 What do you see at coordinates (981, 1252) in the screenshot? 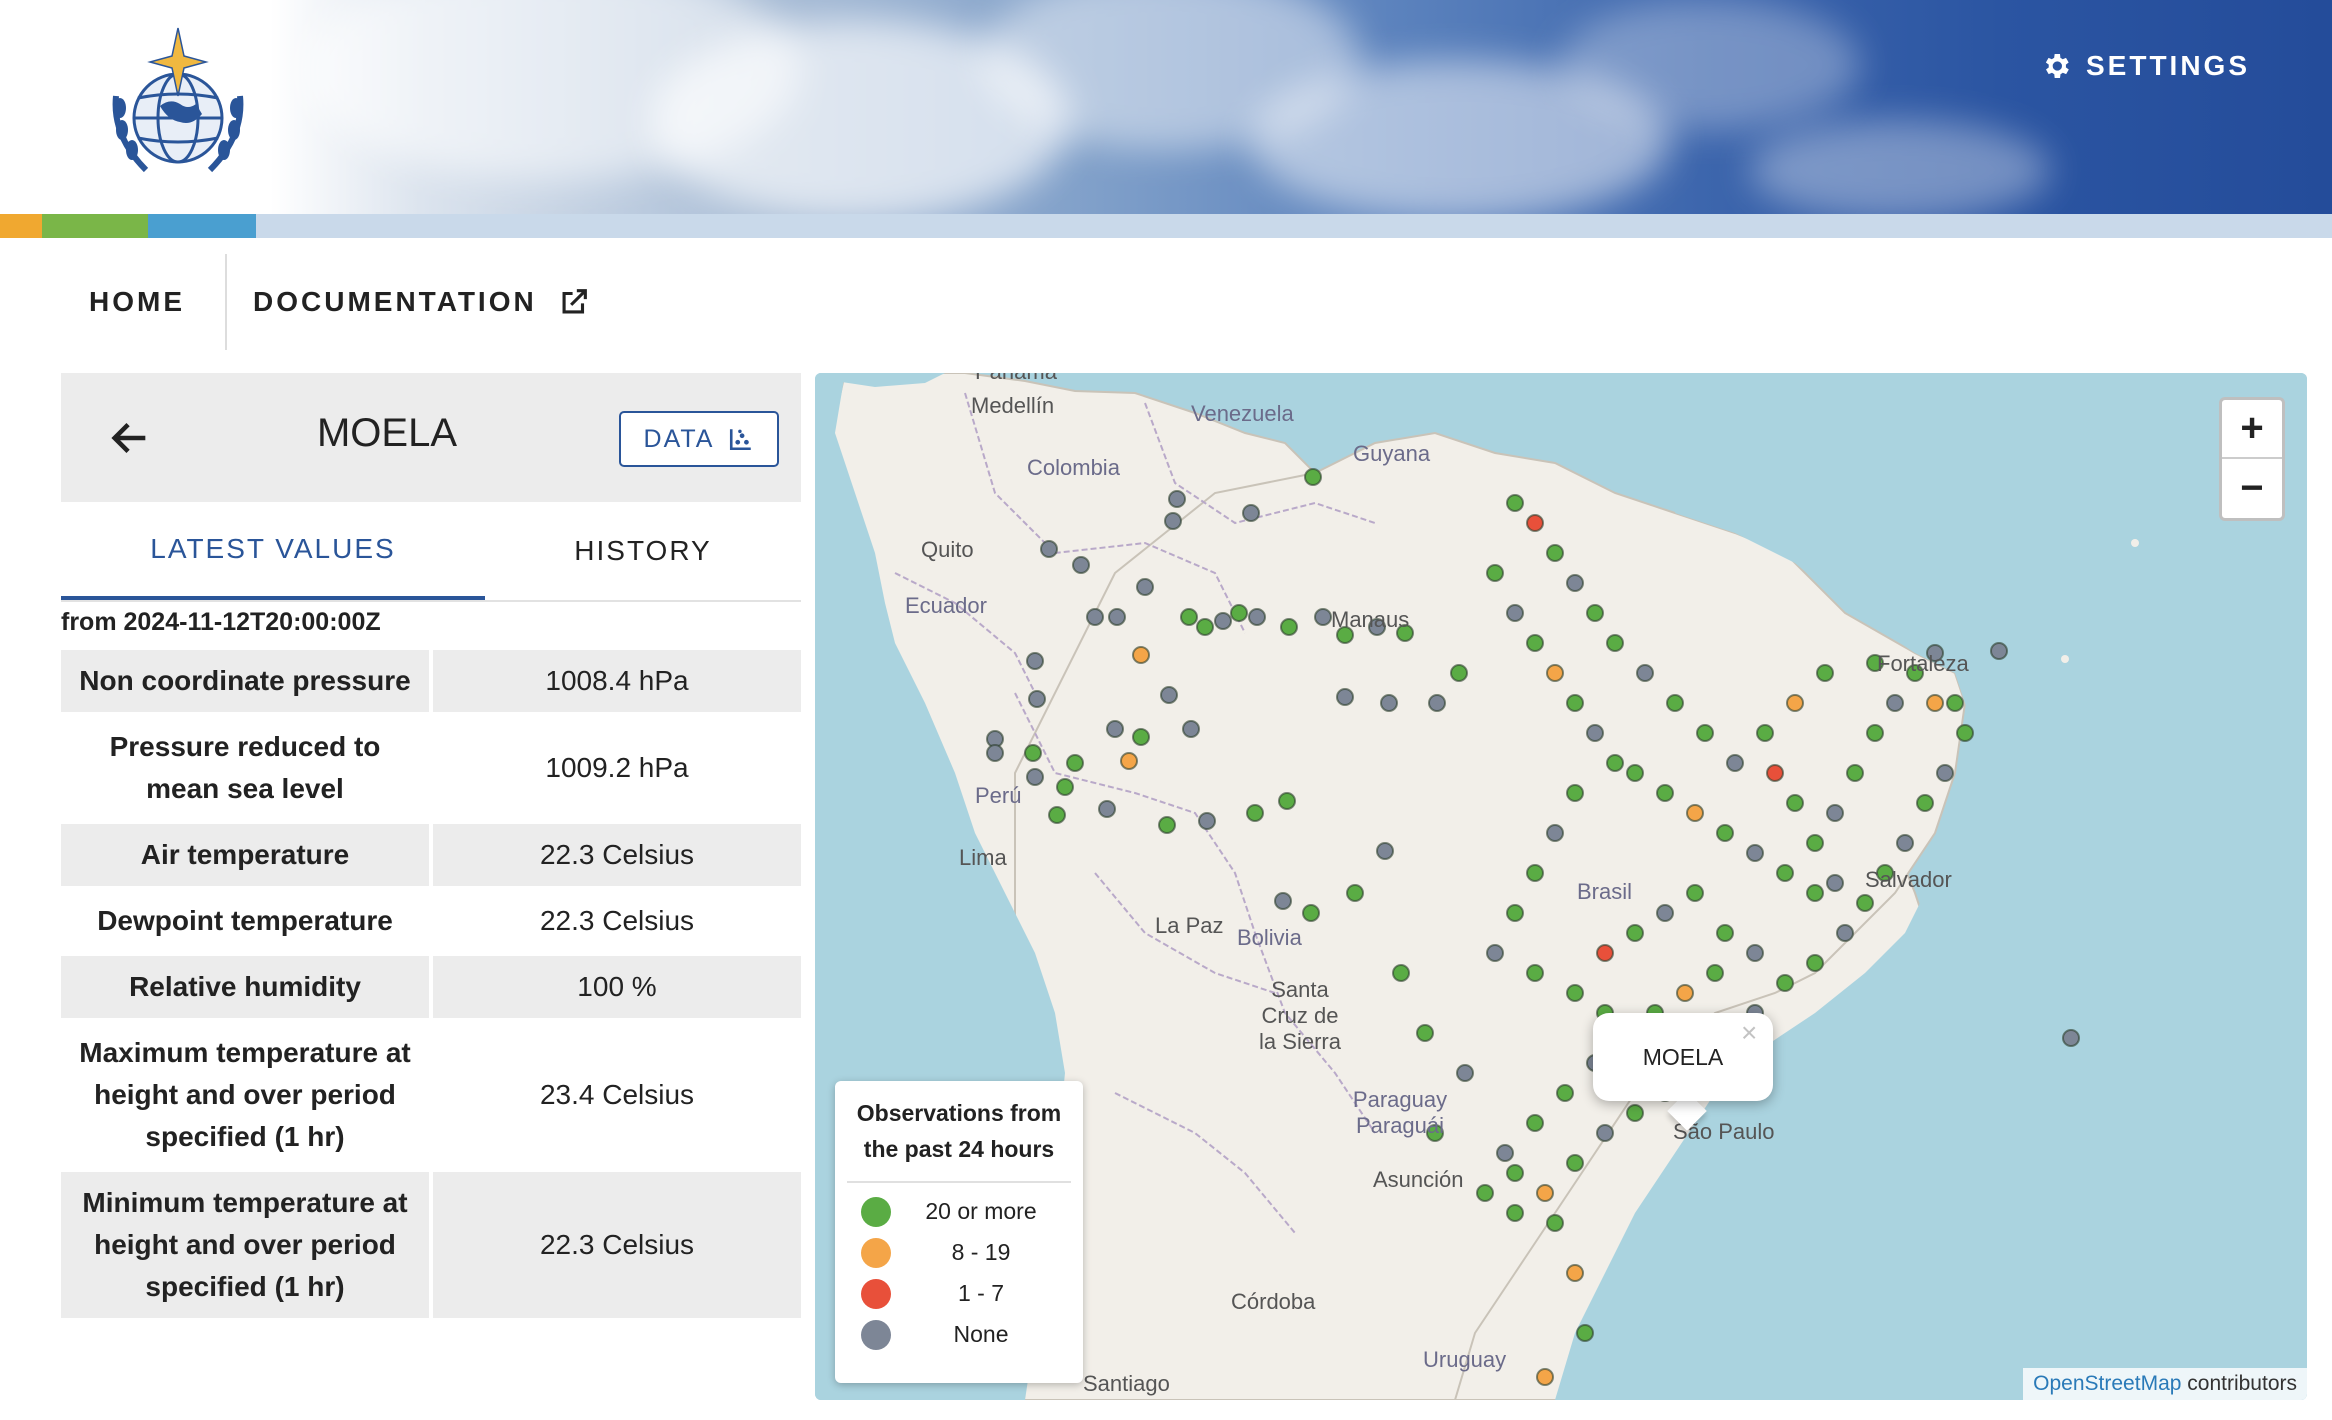
I see `legend-label: 8 - 19` at bounding box center [981, 1252].